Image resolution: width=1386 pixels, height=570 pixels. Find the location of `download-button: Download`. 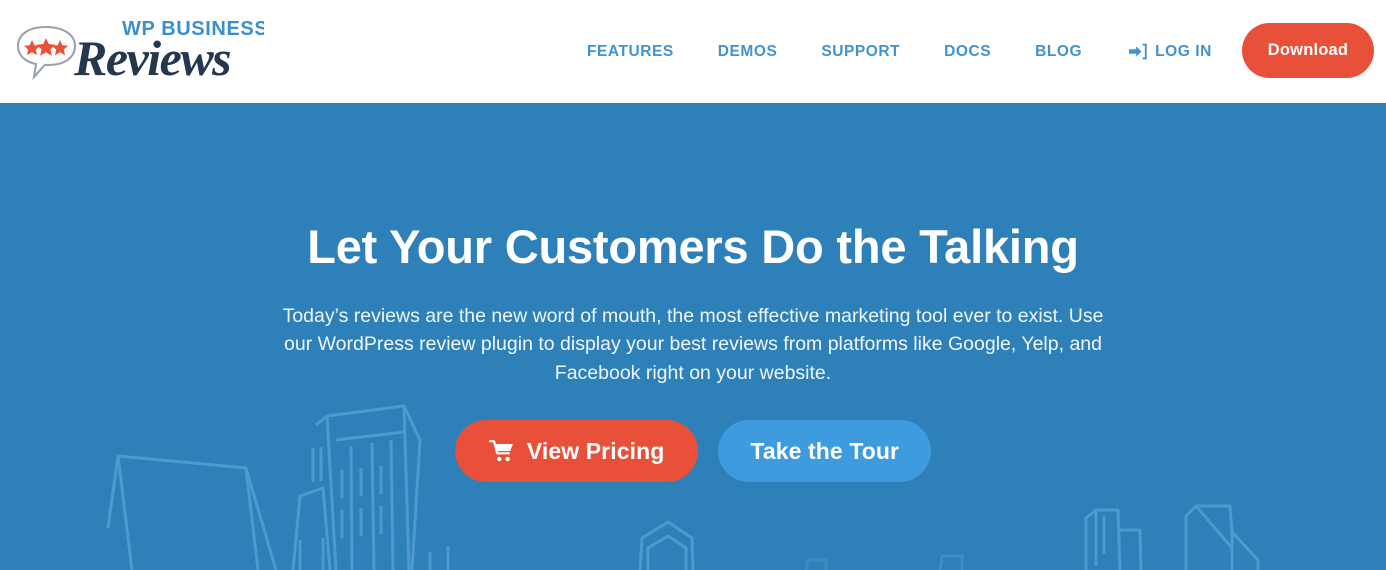

download-button: Download is located at coordinates (1308, 50).